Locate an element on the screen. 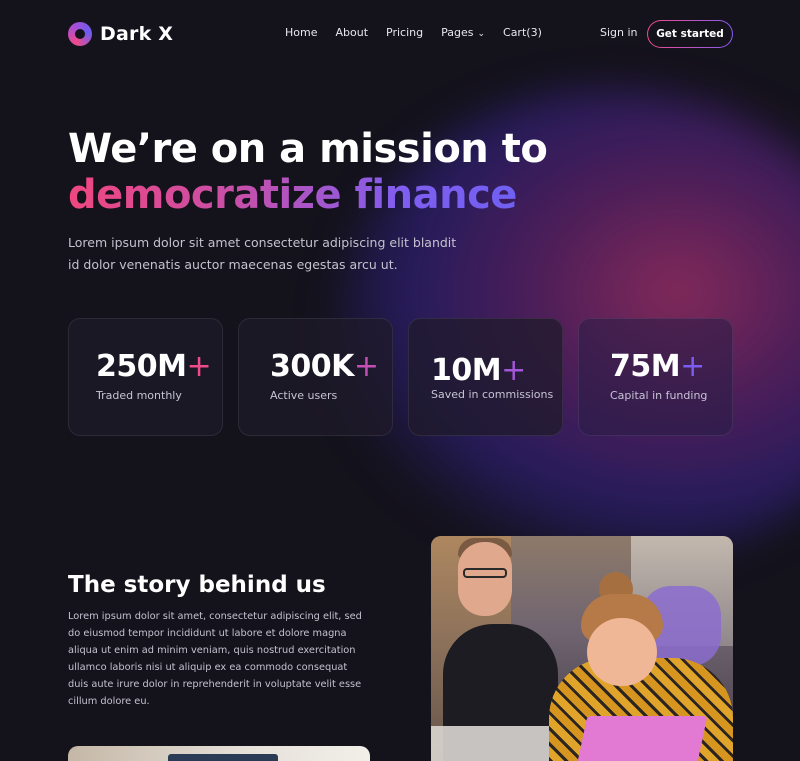 The width and height of the screenshot is (800, 761). team-photo is located at coordinates (582, 648).